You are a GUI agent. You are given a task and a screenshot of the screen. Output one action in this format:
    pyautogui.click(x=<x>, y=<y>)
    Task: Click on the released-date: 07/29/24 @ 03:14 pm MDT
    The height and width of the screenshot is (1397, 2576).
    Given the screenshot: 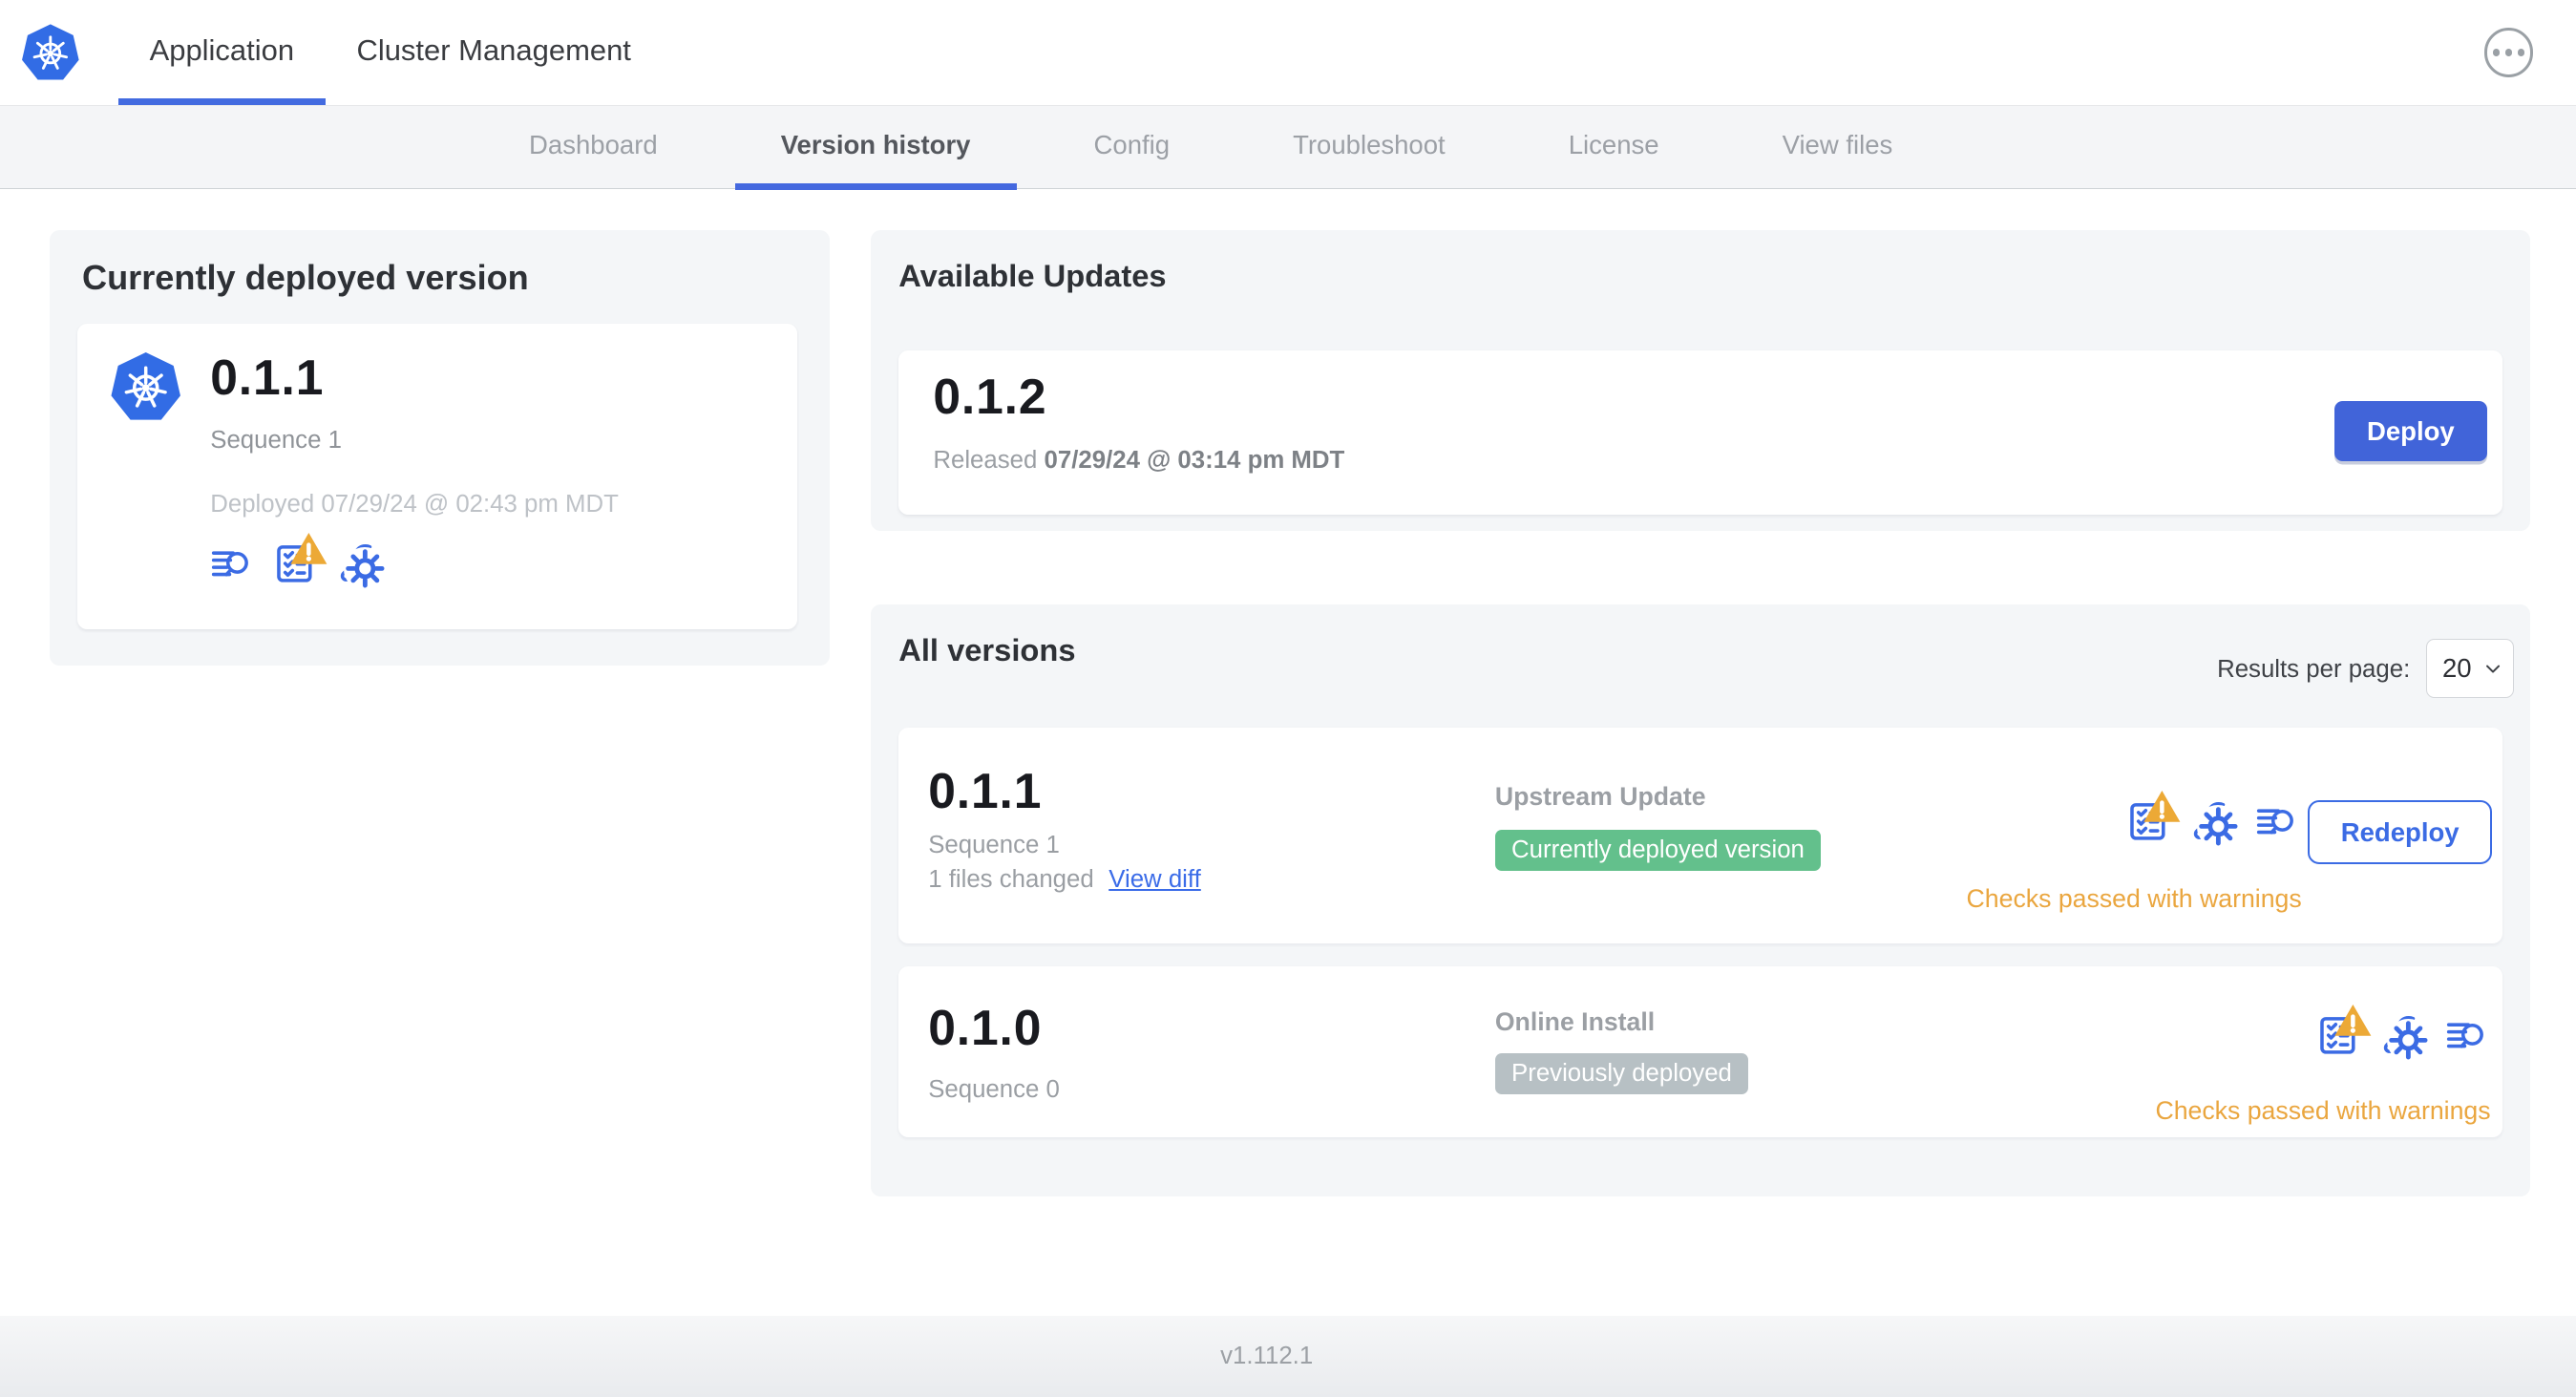 What is the action you would take?
    pyautogui.click(x=1194, y=461)
    